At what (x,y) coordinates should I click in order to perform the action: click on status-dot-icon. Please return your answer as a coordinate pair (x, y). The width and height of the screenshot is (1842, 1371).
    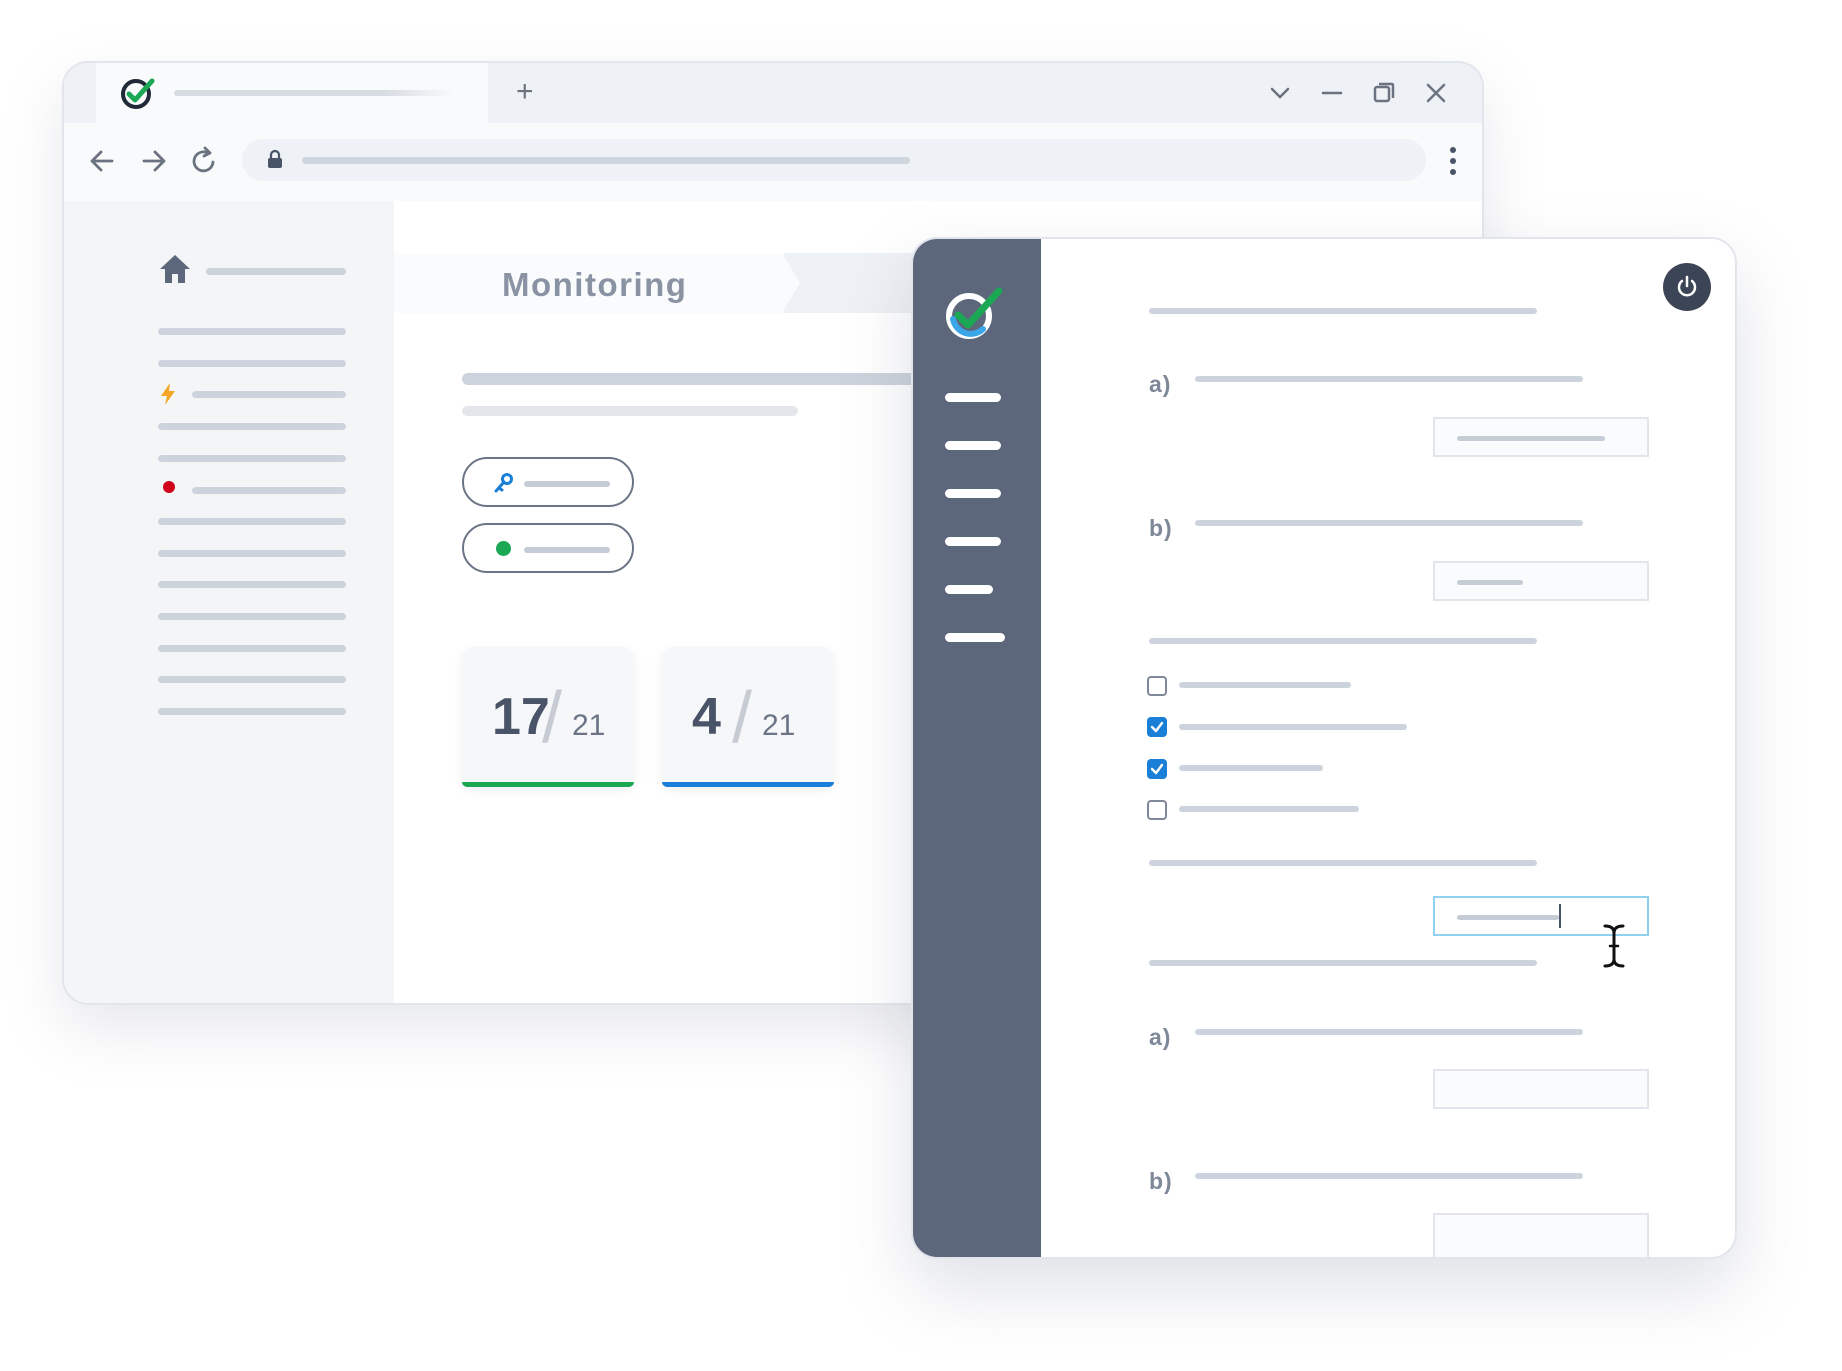
    Looking at the image, I should click on (503, 548).